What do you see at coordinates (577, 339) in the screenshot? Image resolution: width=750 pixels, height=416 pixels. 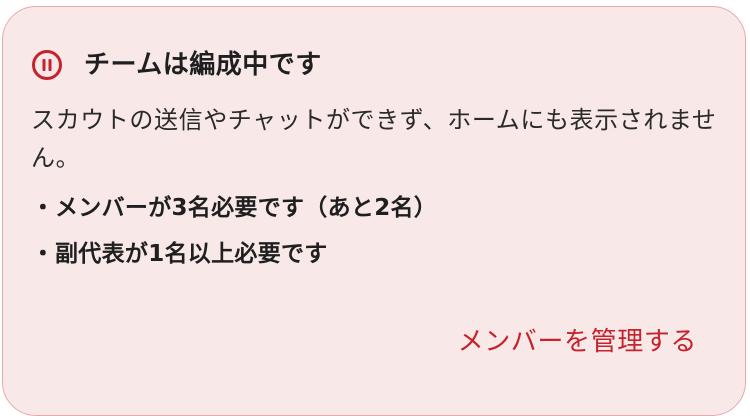 I see `manage-members-button: メンバーを管理する` at bounding box center [577, 339].